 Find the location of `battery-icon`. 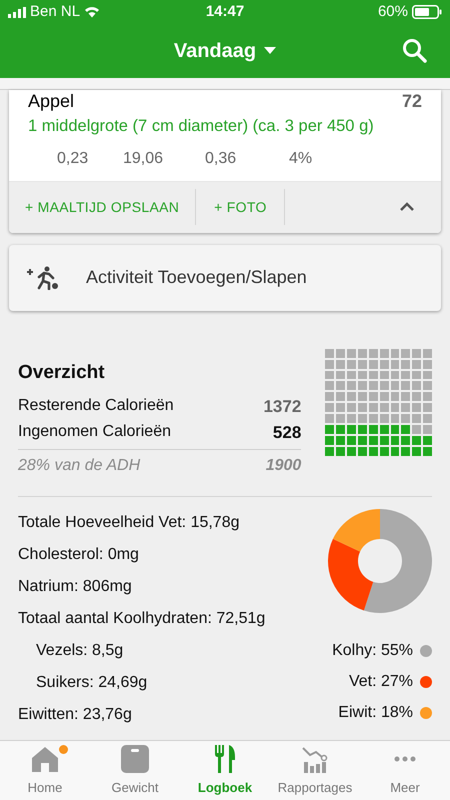

battery-icon is located at coordinates (427, 12).